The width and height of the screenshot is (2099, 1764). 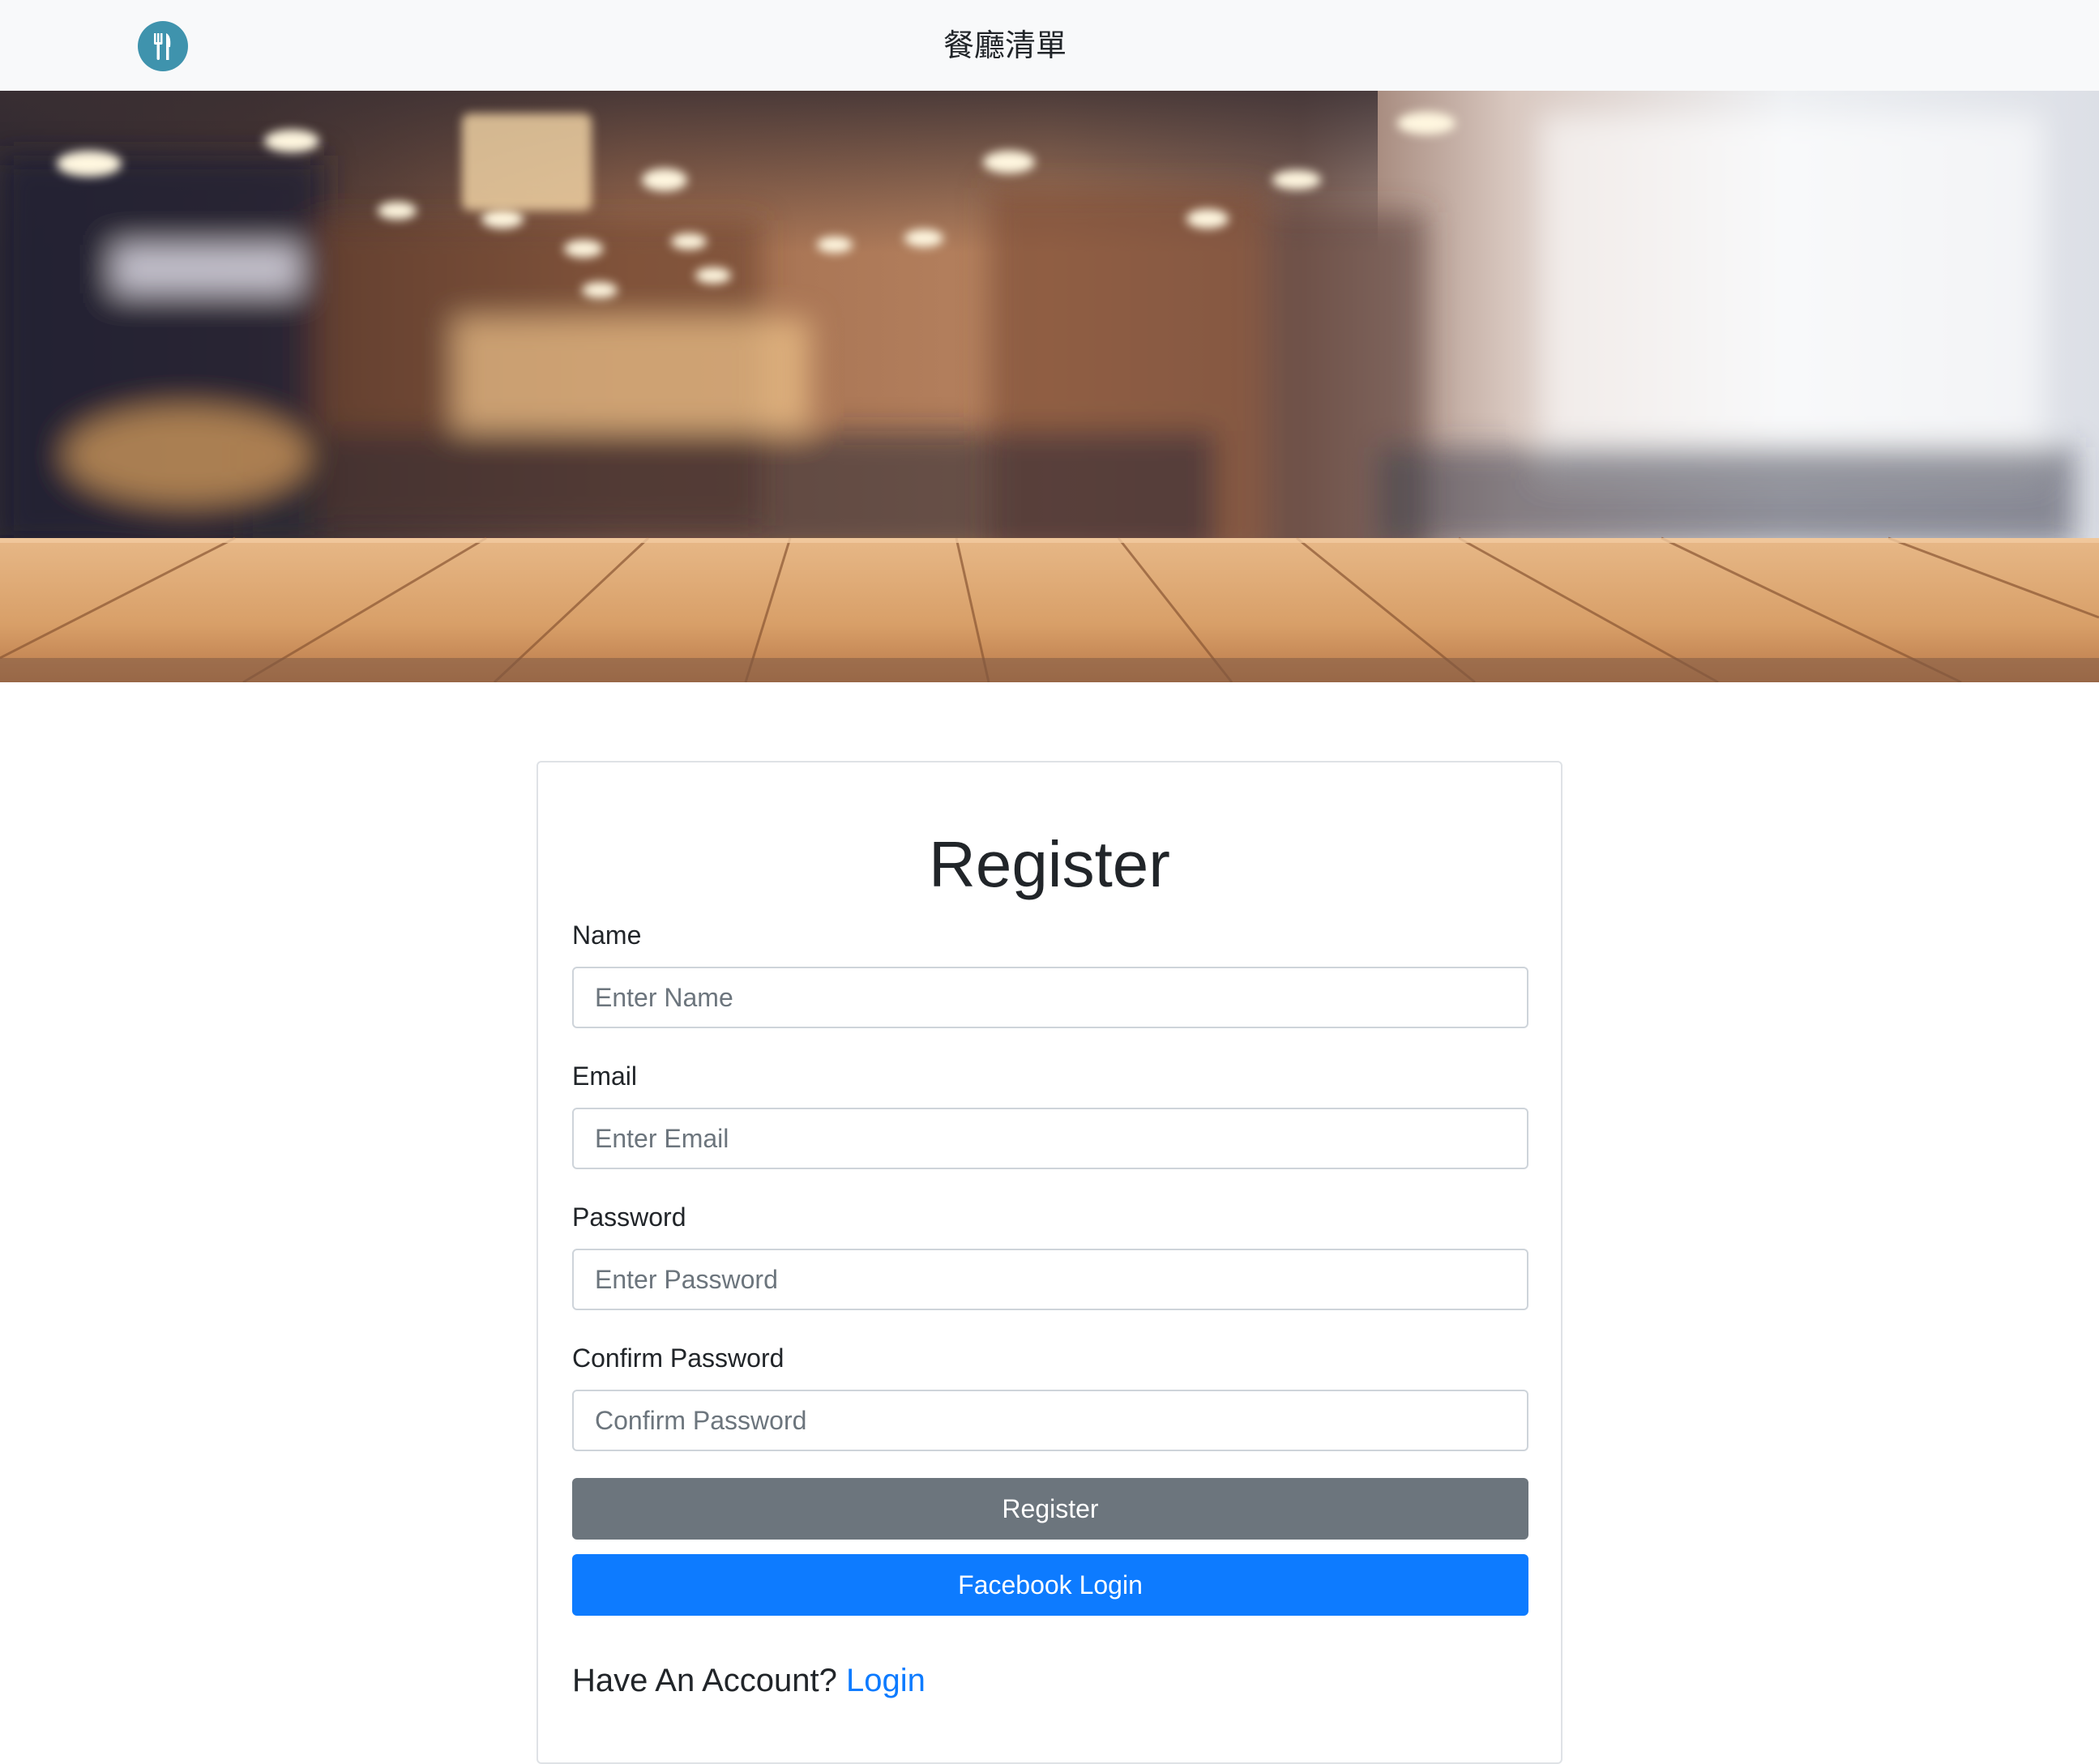 What do you see at coordinates (886, 1681) in the screenshot?
I see `login-link: Login` at bounding box center [886, 1681].